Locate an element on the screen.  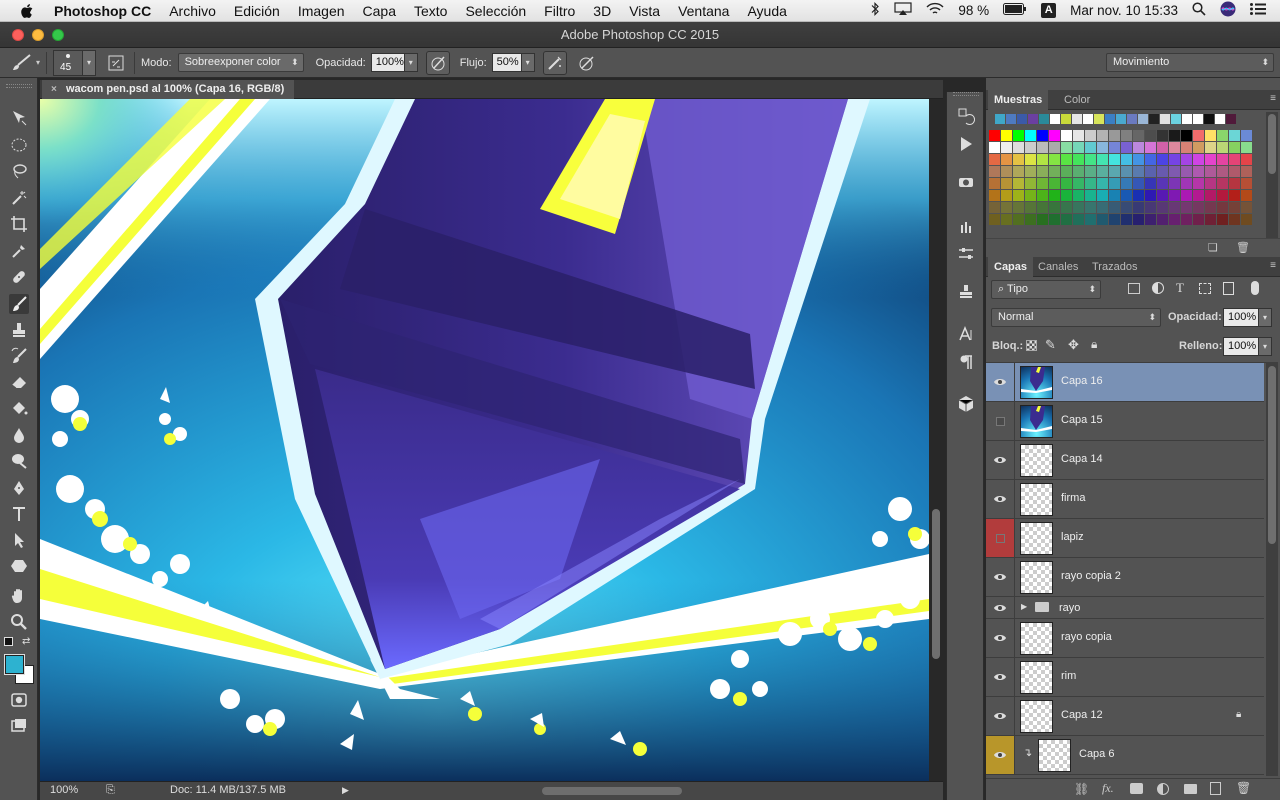
layer-row: rim is located at coordinates (1125, 677).